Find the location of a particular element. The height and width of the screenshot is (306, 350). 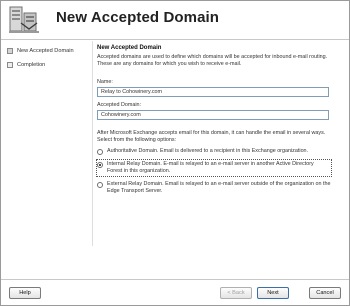

wizard-steps: New Accepted Domain Completion is located at coordinates (49, 60).